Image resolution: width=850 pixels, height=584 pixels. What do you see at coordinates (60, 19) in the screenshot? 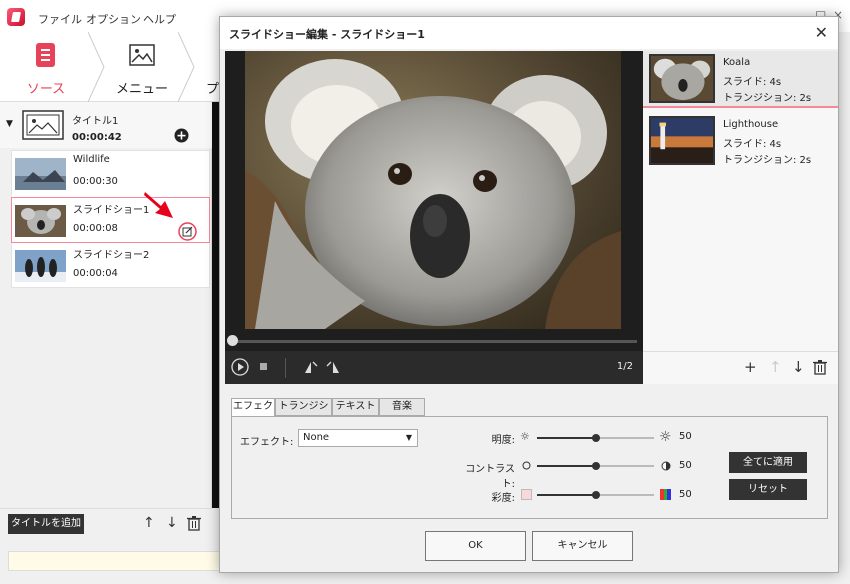
I see `menu-file: ファイル` at bounding box center [60, 19].